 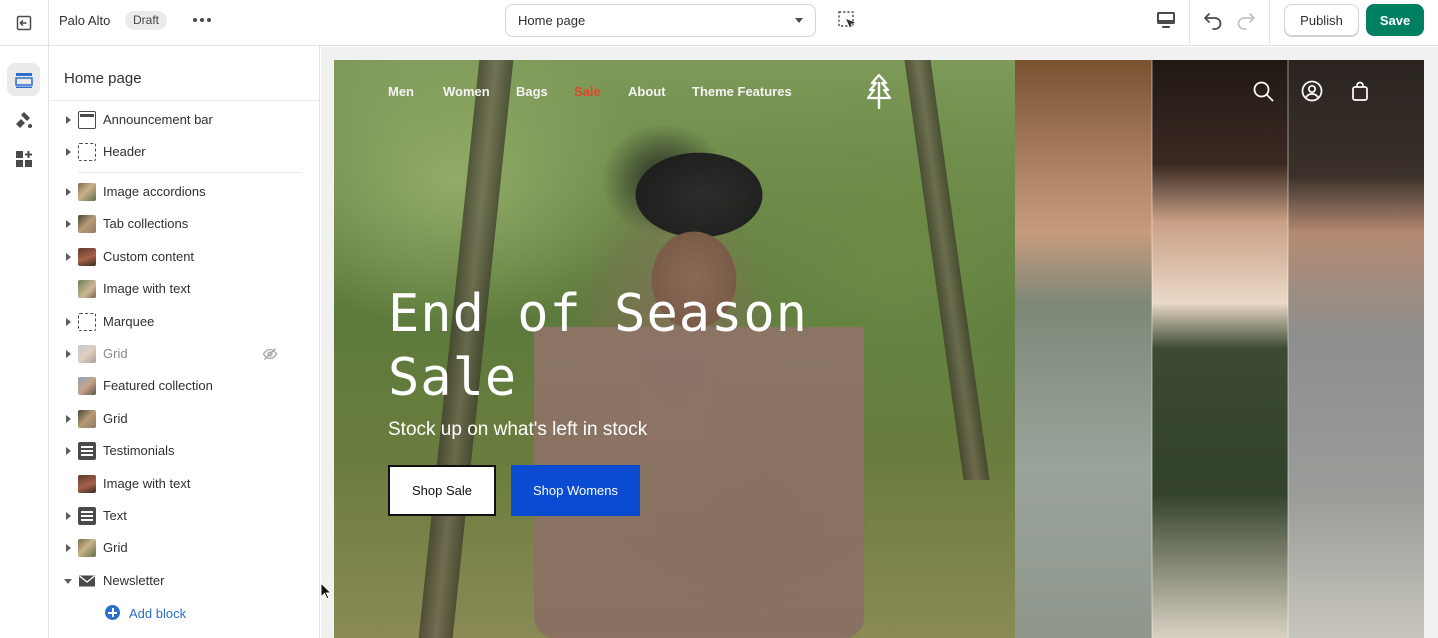 I want to click on section-item-marquee: Marquee, so click(x=184, y=322).